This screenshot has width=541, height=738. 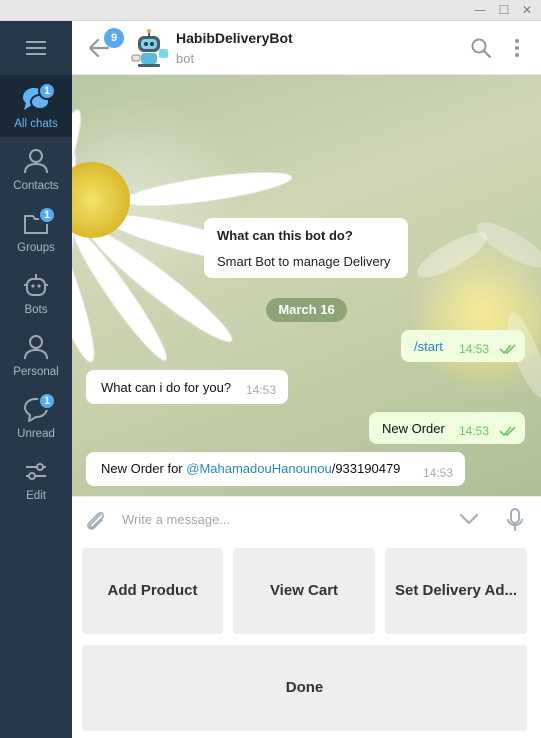 What do you see at coordinates (36, 471) in the screenshot?
I see `sliders-icon` at bounding box center [36, 471].